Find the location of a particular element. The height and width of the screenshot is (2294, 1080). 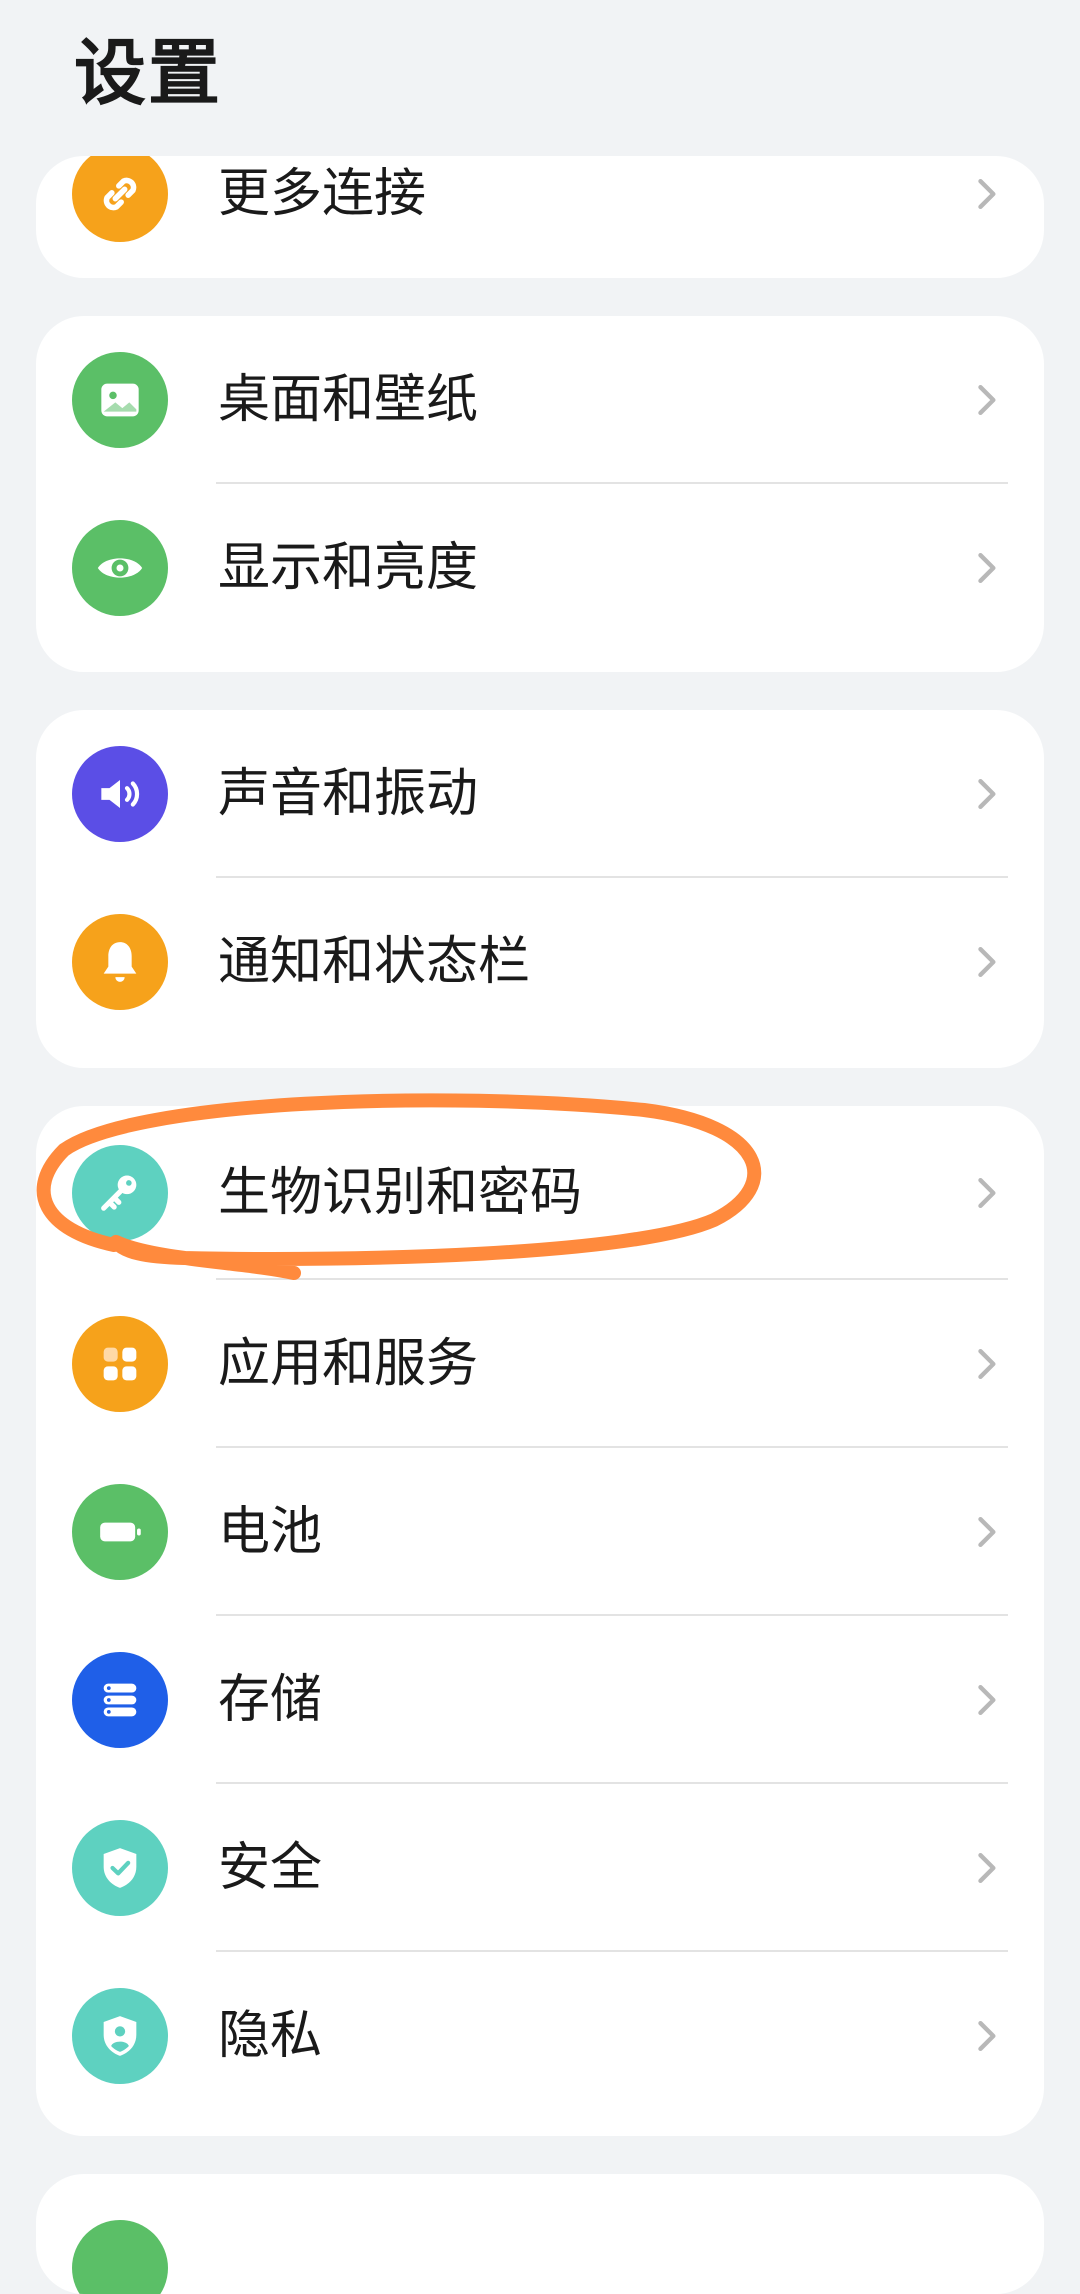

settings-item-label: 更多连接 is located at coordinates (322, 194).